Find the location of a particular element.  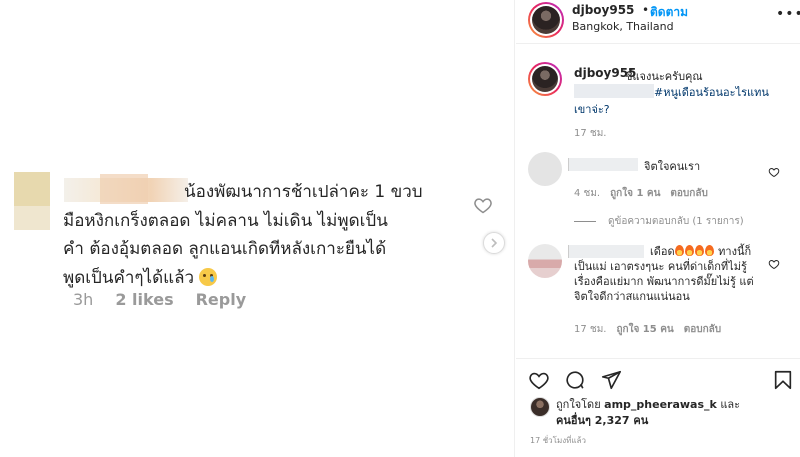

caption-time: 17 ชม. is located at coordinates (590, 133).